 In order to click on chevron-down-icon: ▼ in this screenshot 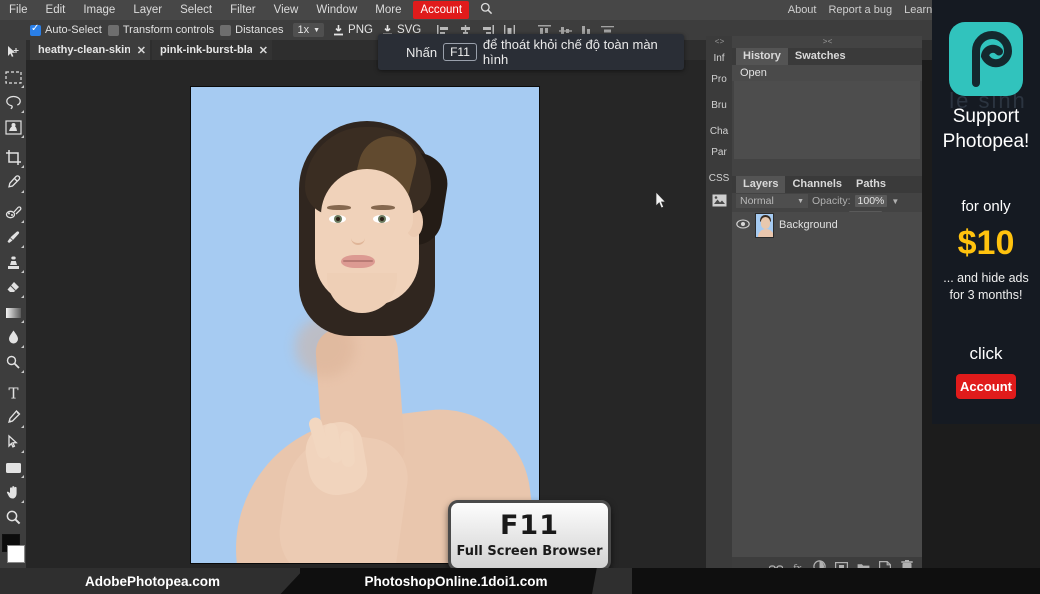, I will do `click(895, 201)`.